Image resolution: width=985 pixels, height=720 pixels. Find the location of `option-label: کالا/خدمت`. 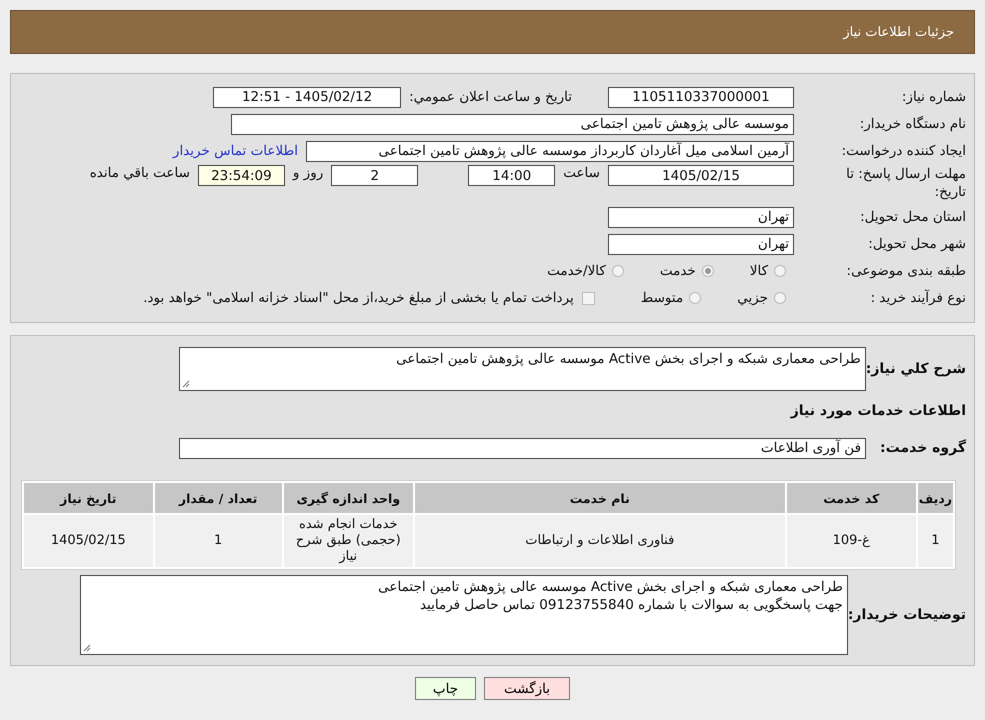

option-label: کالا/خدمت is located at coordinates (576, 271).